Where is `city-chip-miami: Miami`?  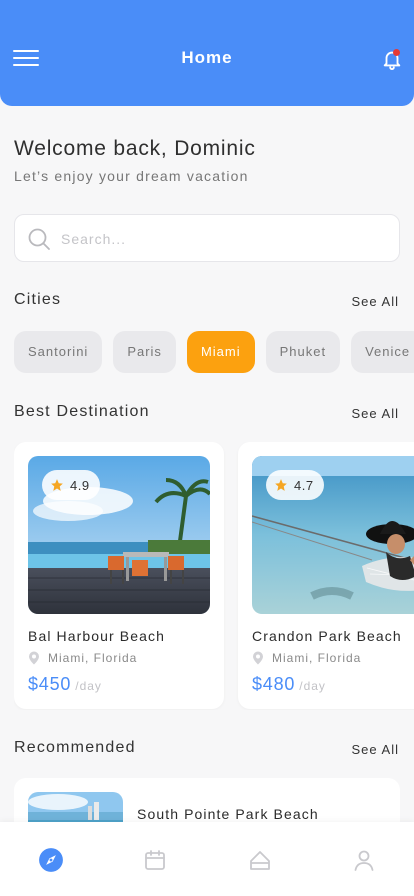 city-chip-miami: Miami is located at coordinates (220, 352).